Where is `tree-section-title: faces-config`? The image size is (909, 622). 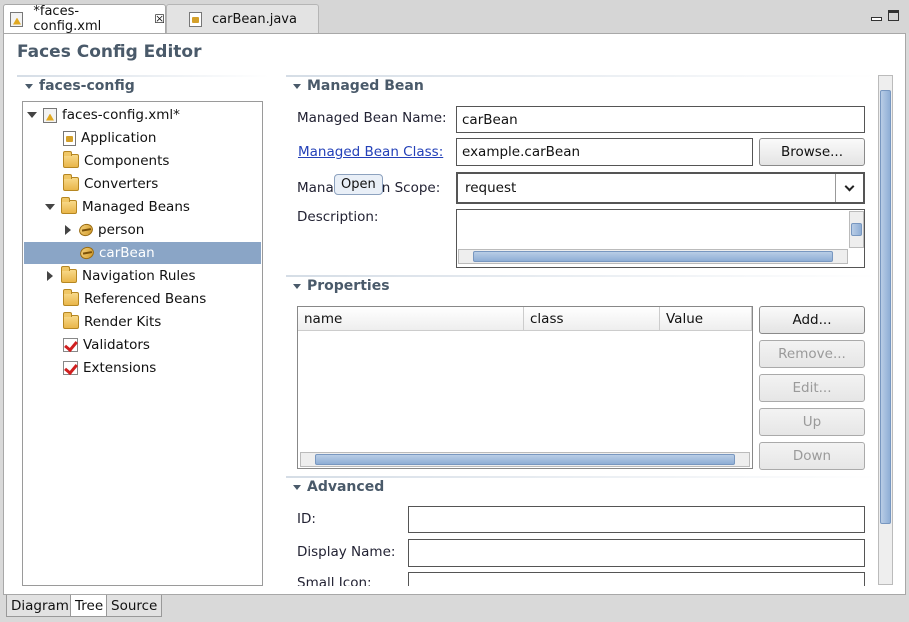 tree-section-title: faces-config is located at coordinates (87, 86).